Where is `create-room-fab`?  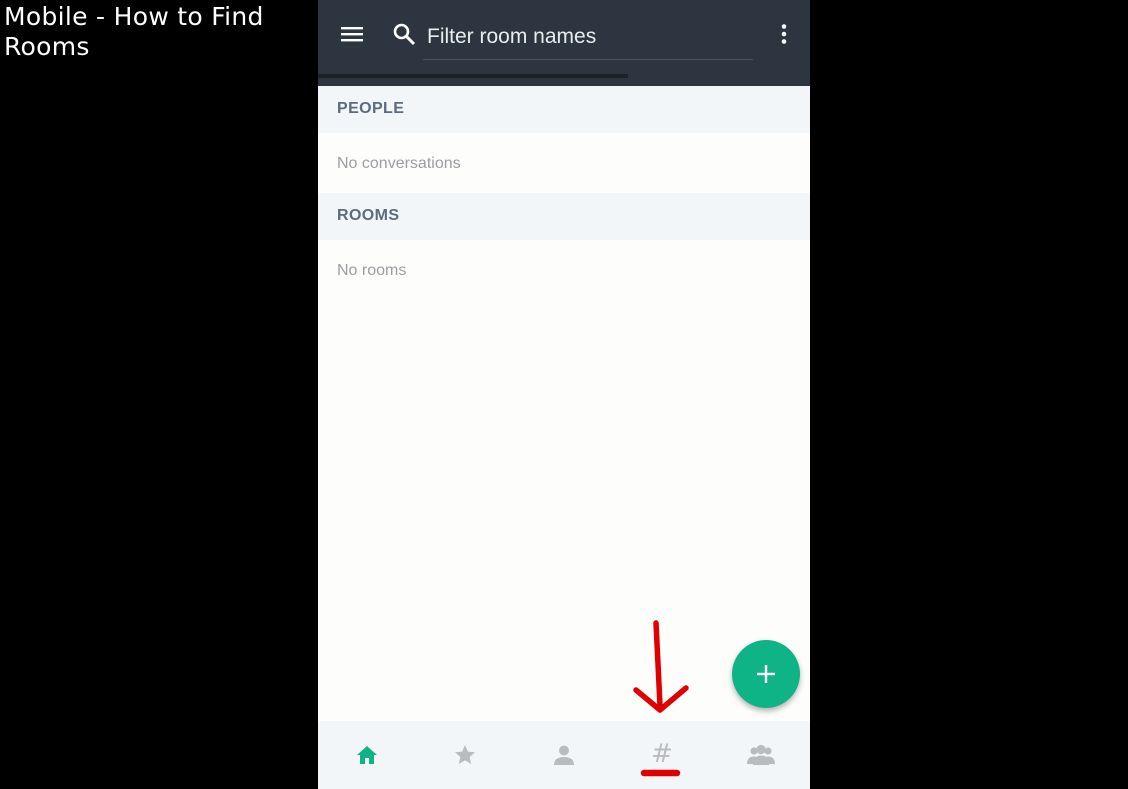 create-room-fab is located at coordinates (766, 674).